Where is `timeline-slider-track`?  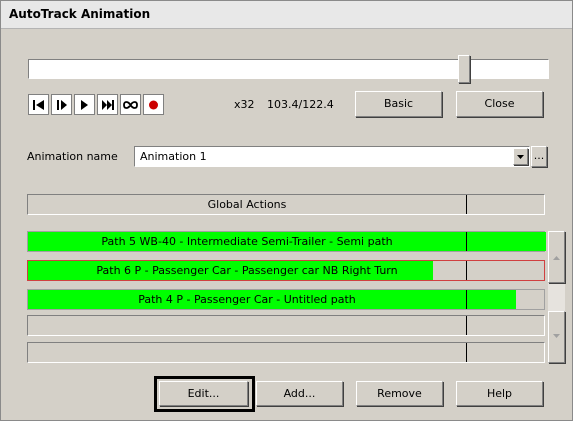
timeline-slider-track is located at coordinates (288, 69).